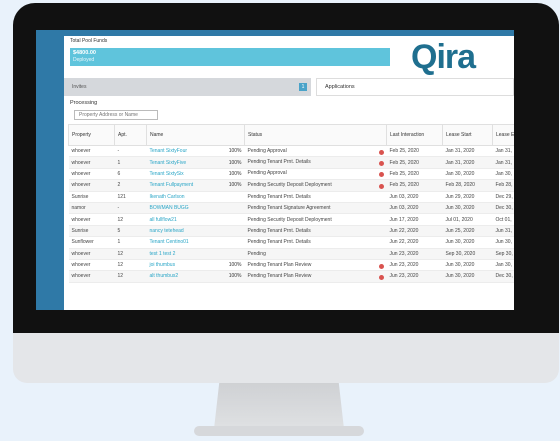 This screenshot has height=441, width=560. Describe the element at coordinates (89, 41) in the screenshot. I see `funds-label: Total Pool Funds` at that location.